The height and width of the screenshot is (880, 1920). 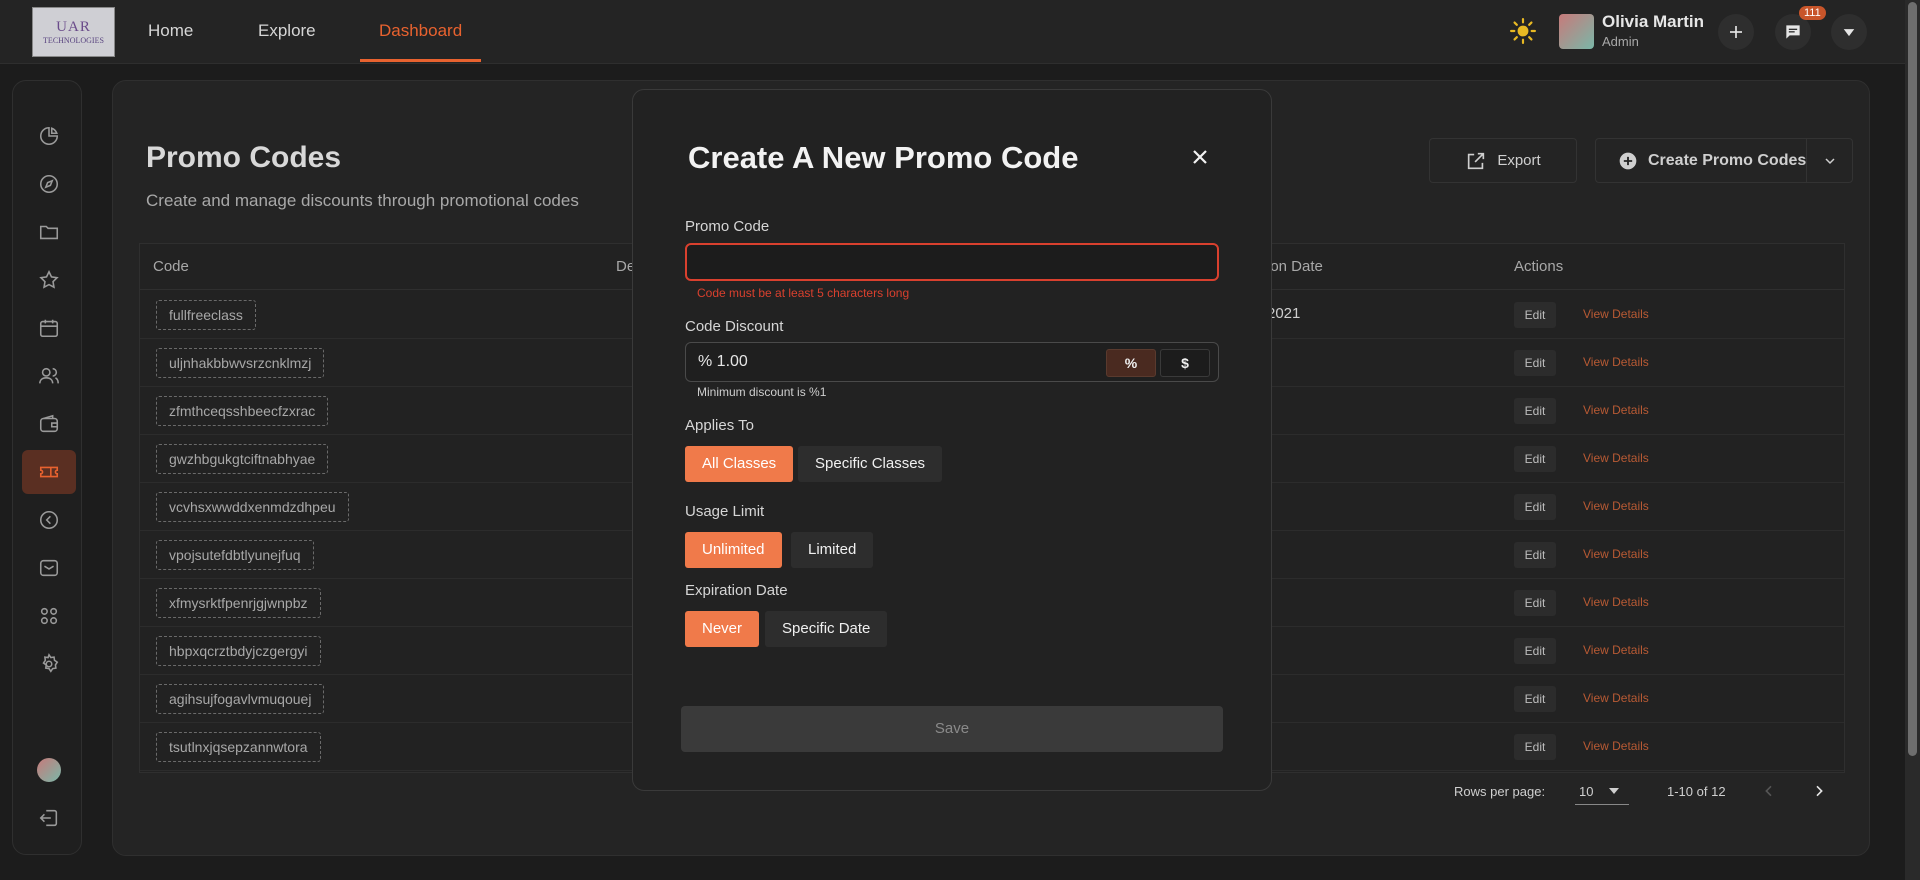 I want to click on sidebar-item-files, so click(x=49, y=232).